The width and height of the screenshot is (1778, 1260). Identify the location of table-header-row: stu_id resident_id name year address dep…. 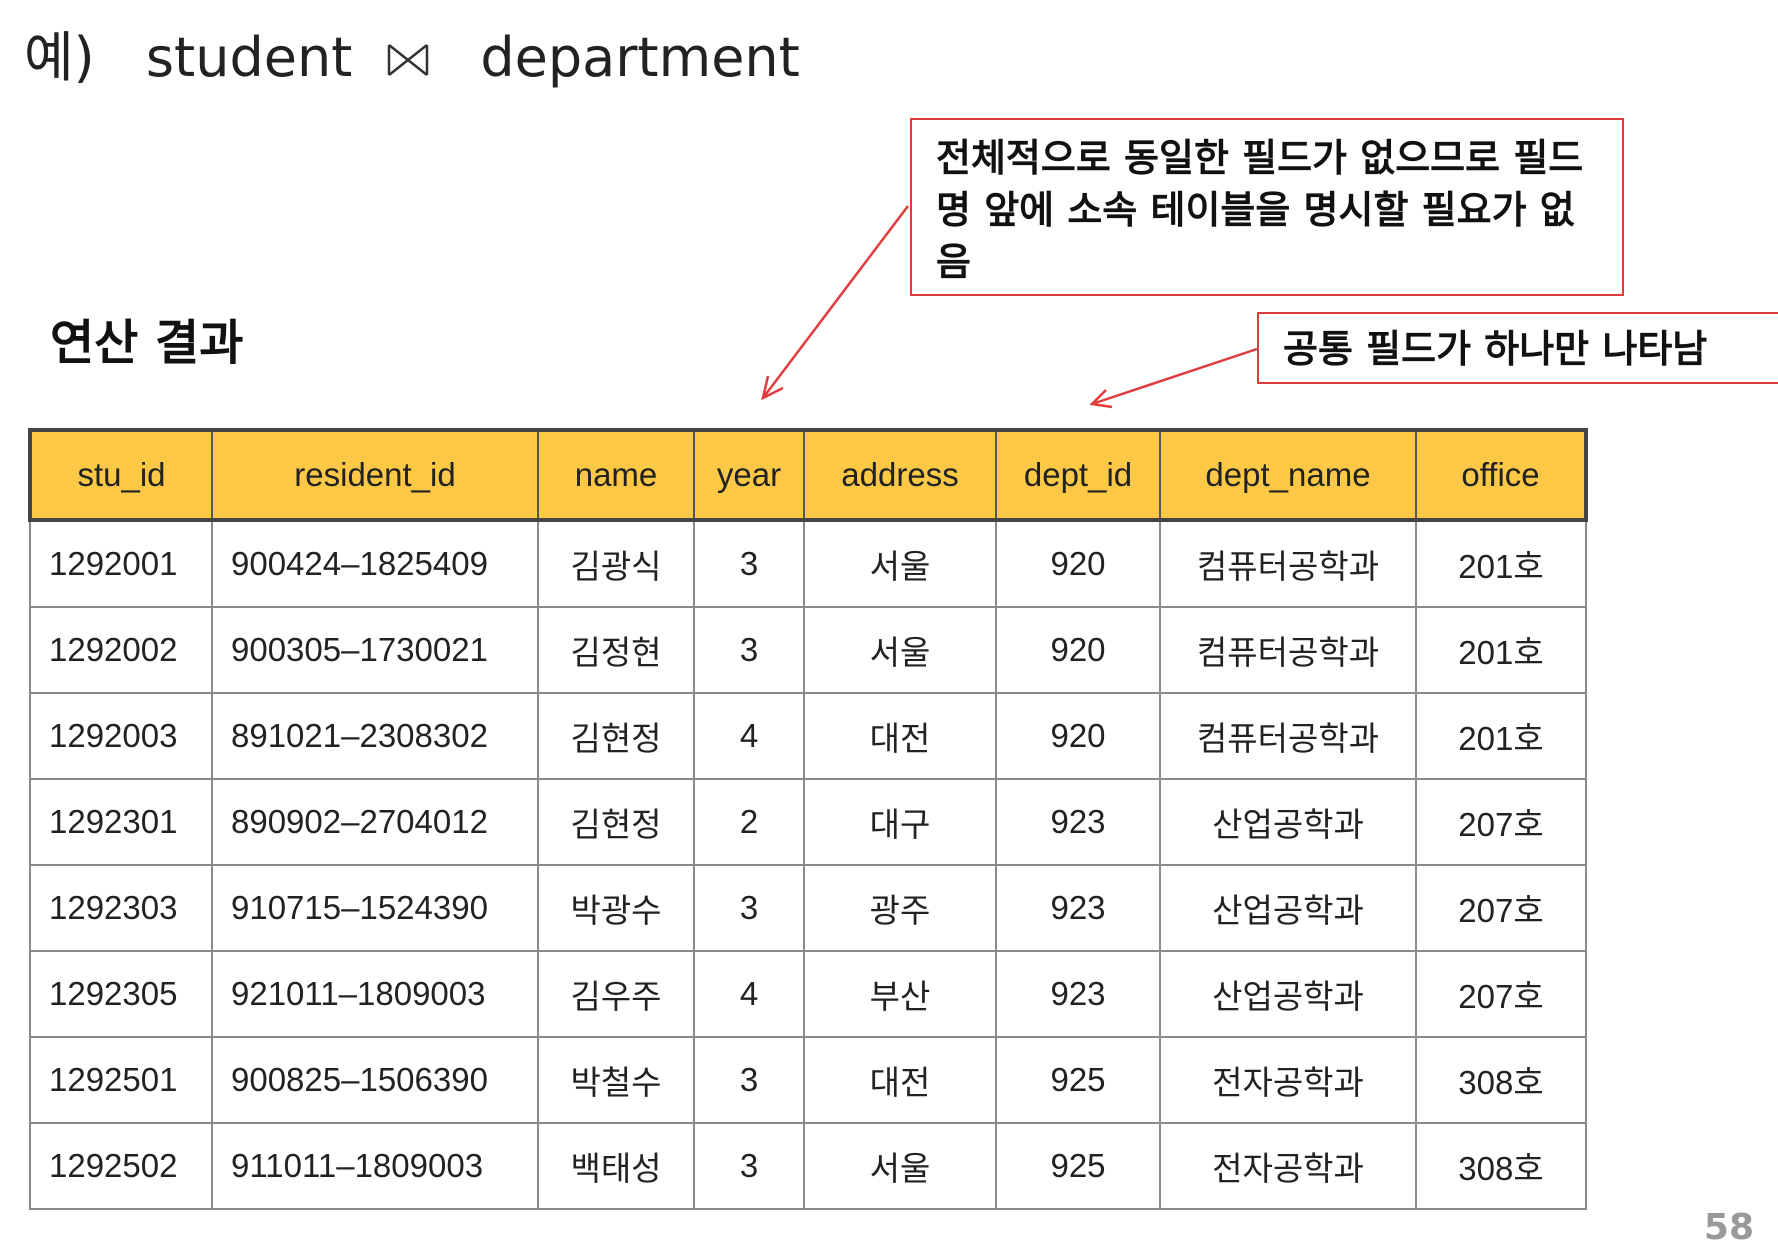
(808, 475).